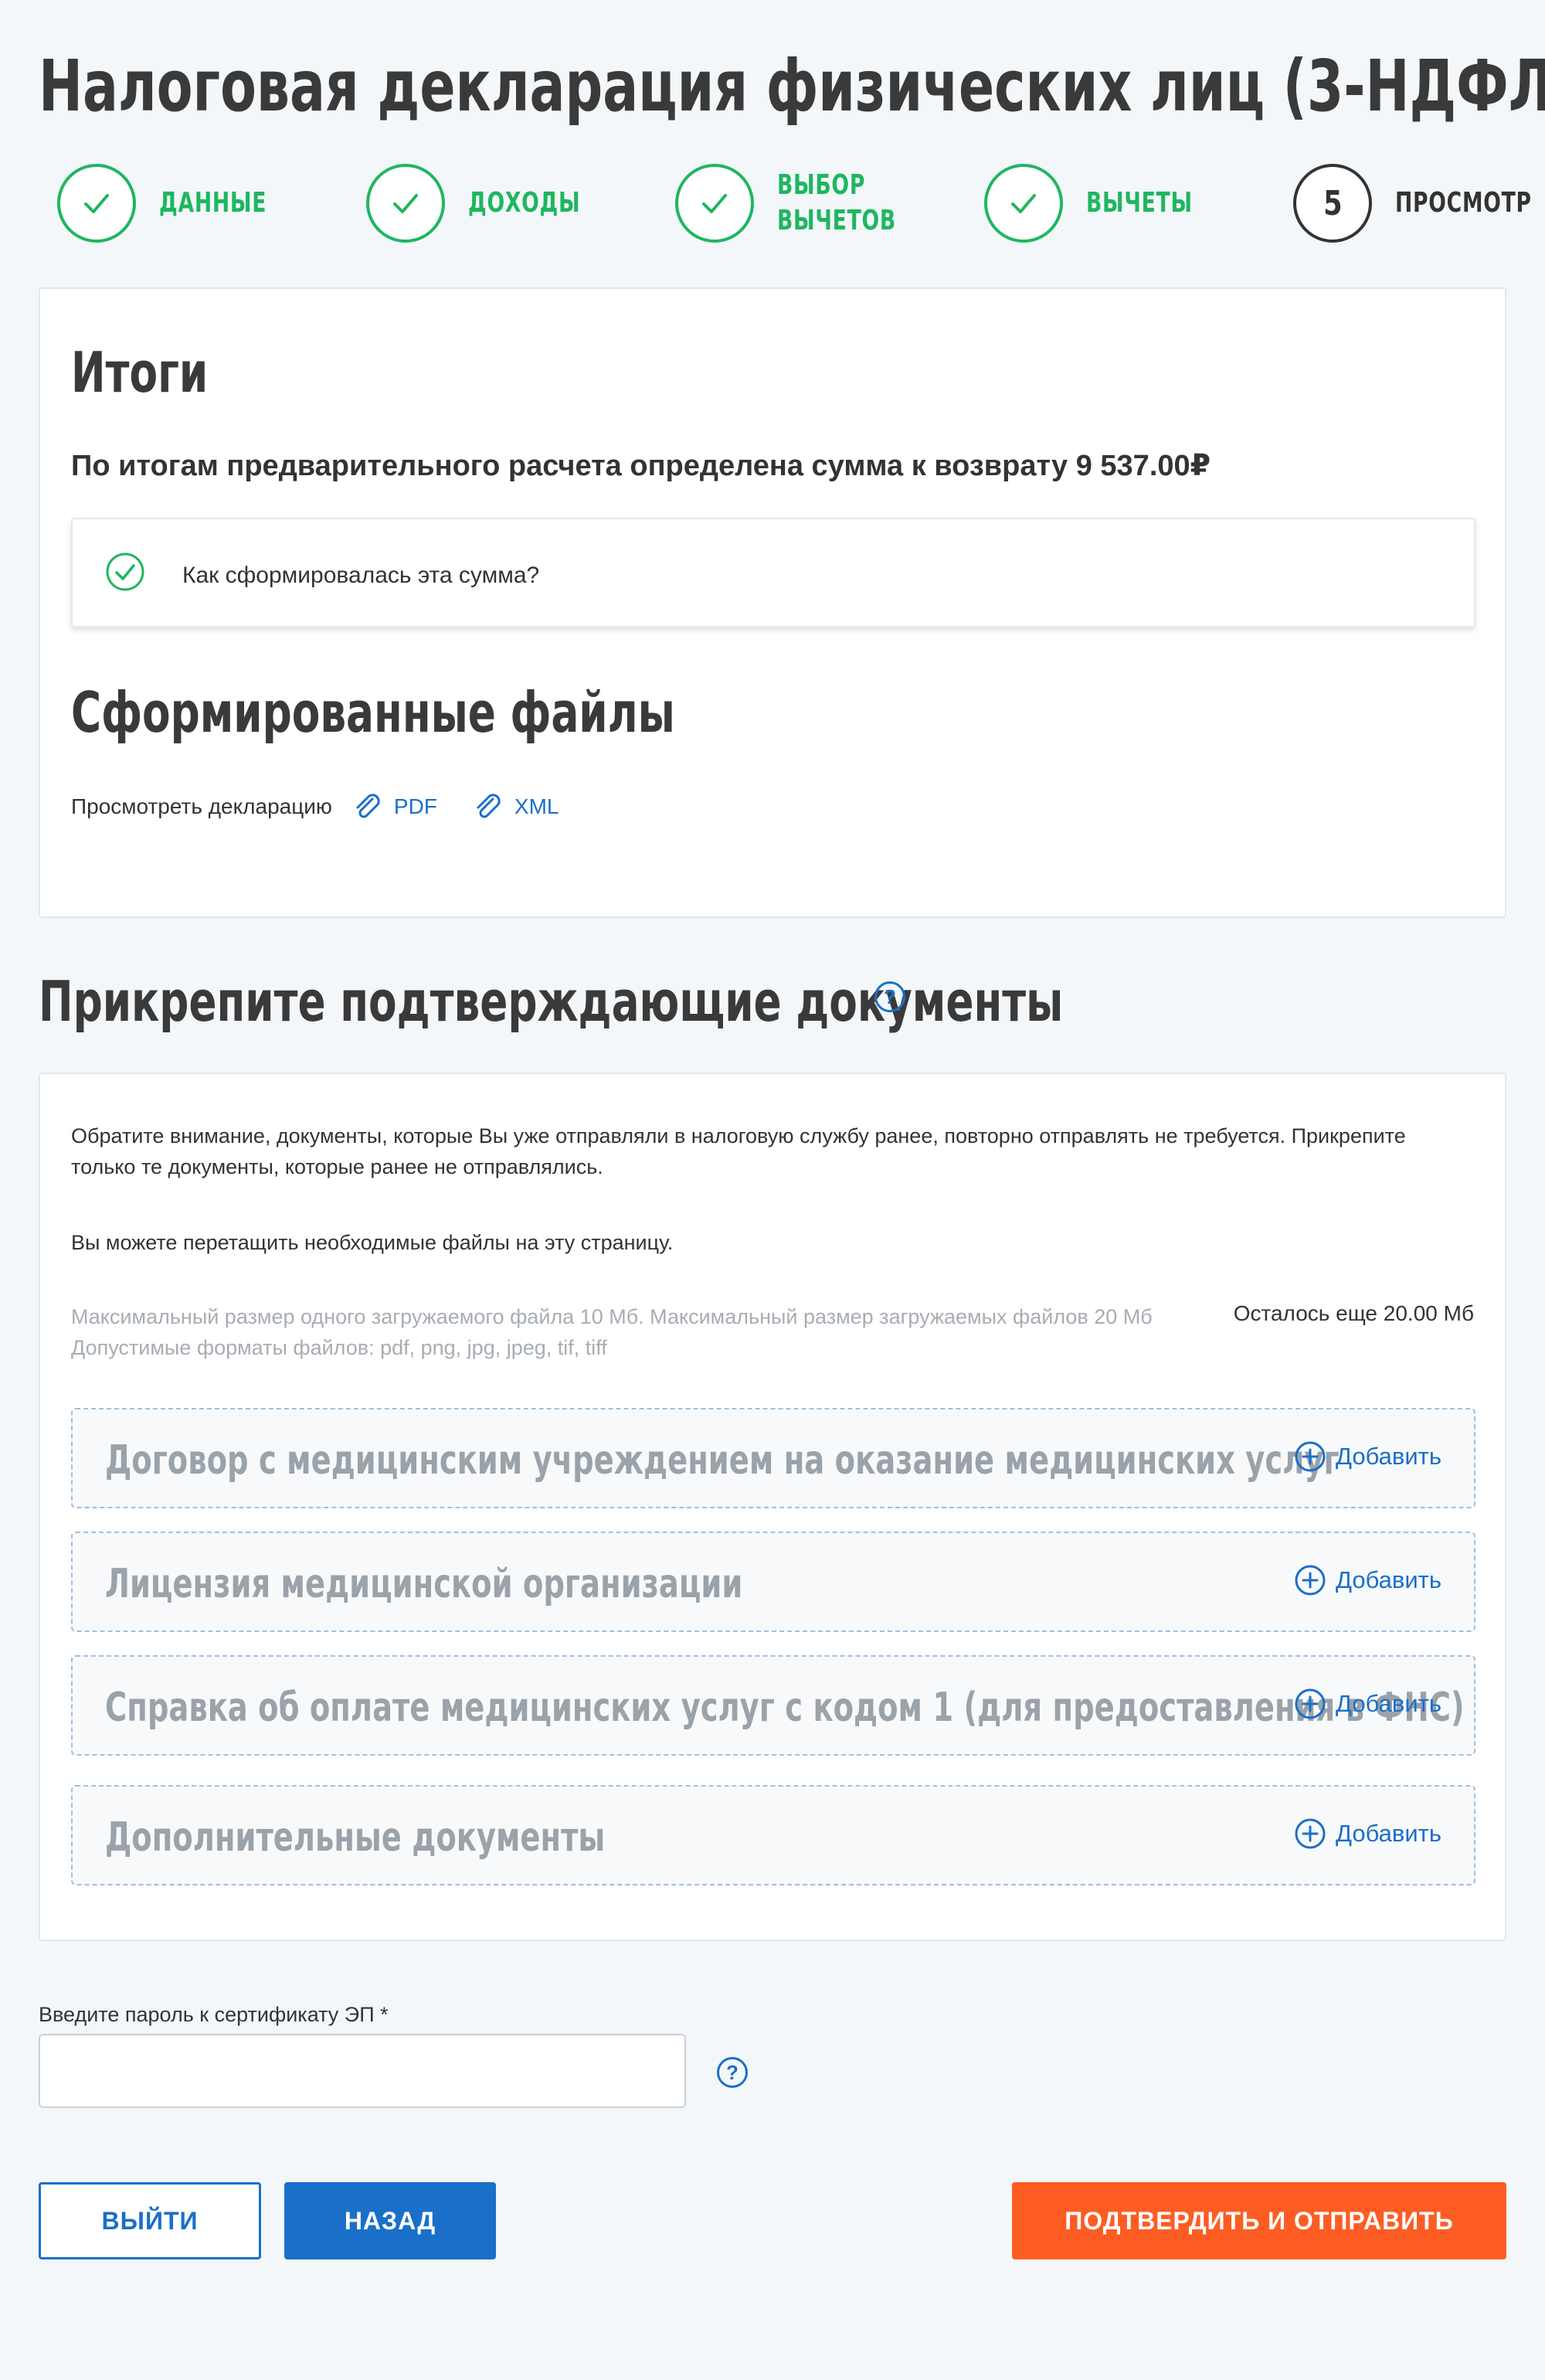 This screenshot has height=2380, width=1545. I want to click on certificate-password-input, so click(362, 2071).